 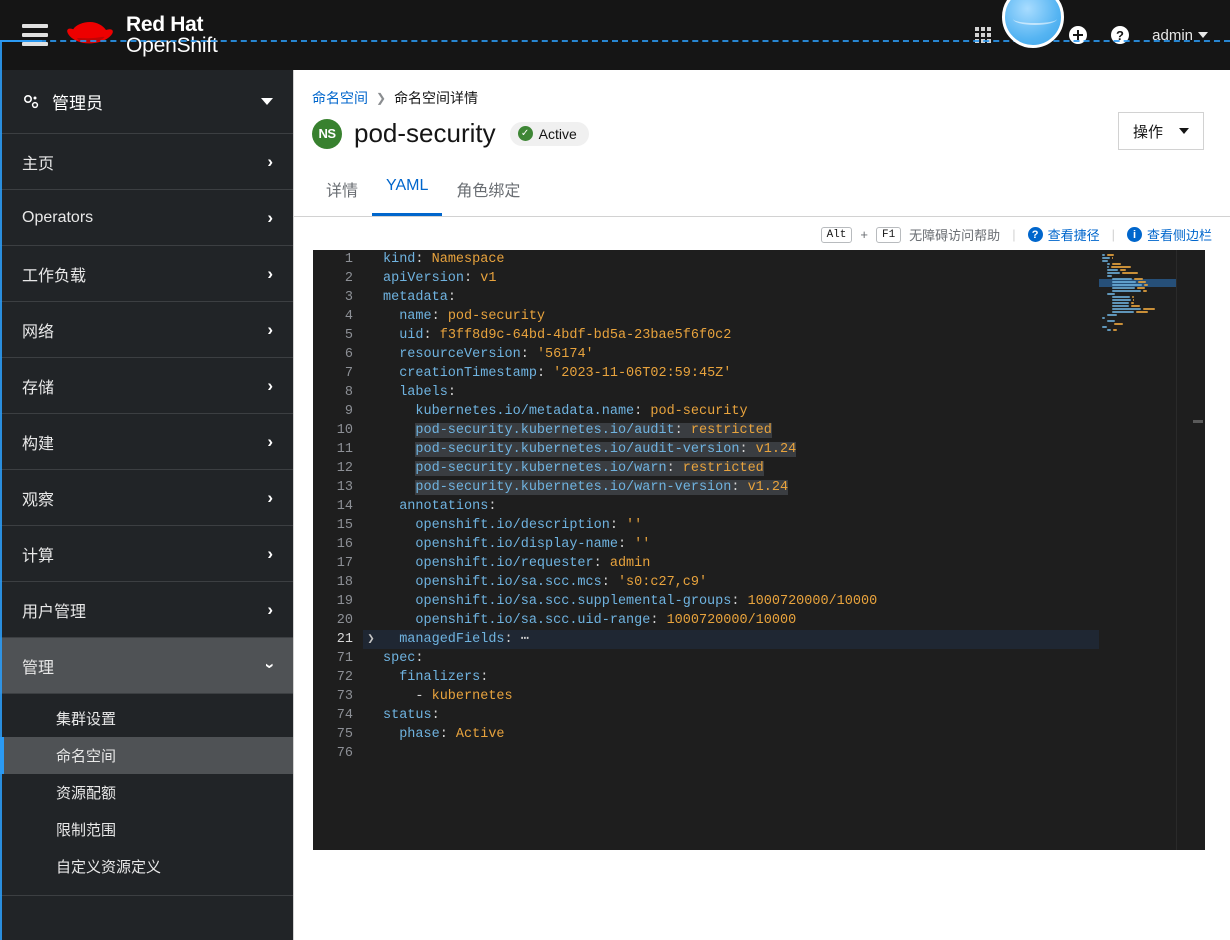 What do you see at coordinates (706, 753) in the screenshot?
I see `code-line: 76` at bounding box center [706, 753].